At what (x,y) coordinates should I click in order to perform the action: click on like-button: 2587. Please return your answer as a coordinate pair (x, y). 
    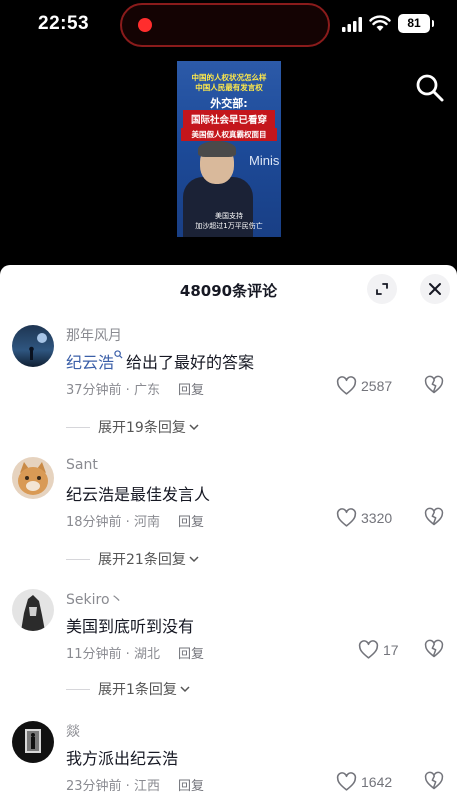
    Looking at the image, I should click on (364, 386).